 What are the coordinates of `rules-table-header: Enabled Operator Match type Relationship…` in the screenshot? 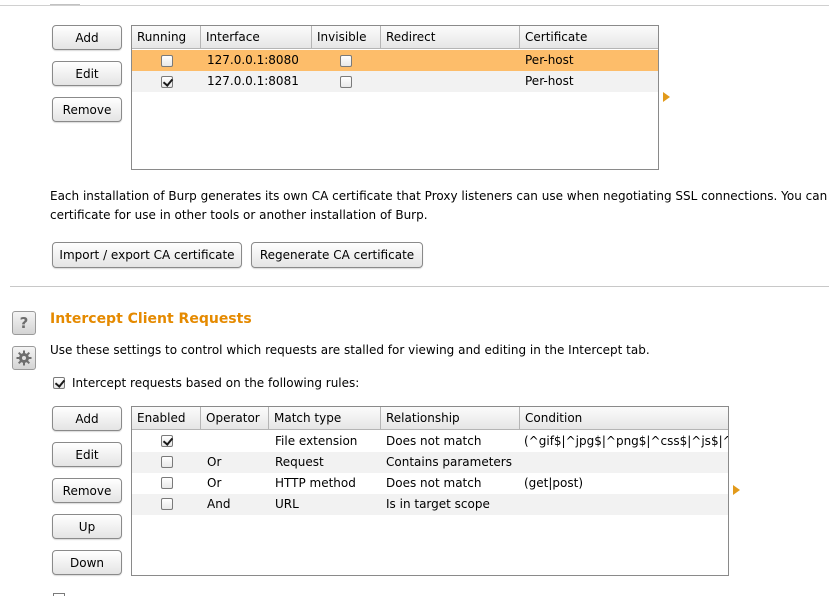 It's located at (430, 418).